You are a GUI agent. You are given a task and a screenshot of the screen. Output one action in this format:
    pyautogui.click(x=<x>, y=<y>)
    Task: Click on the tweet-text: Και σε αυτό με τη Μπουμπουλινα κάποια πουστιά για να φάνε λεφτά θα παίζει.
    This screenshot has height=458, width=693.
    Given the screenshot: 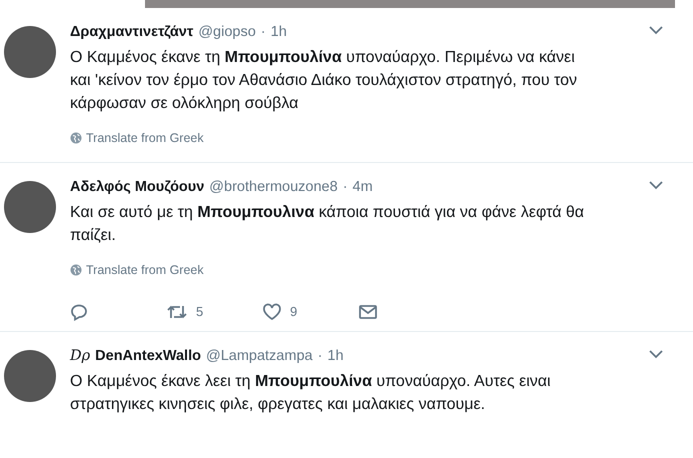 What is the action you would take?
    pyautogui.click(x=328, y=224)
    